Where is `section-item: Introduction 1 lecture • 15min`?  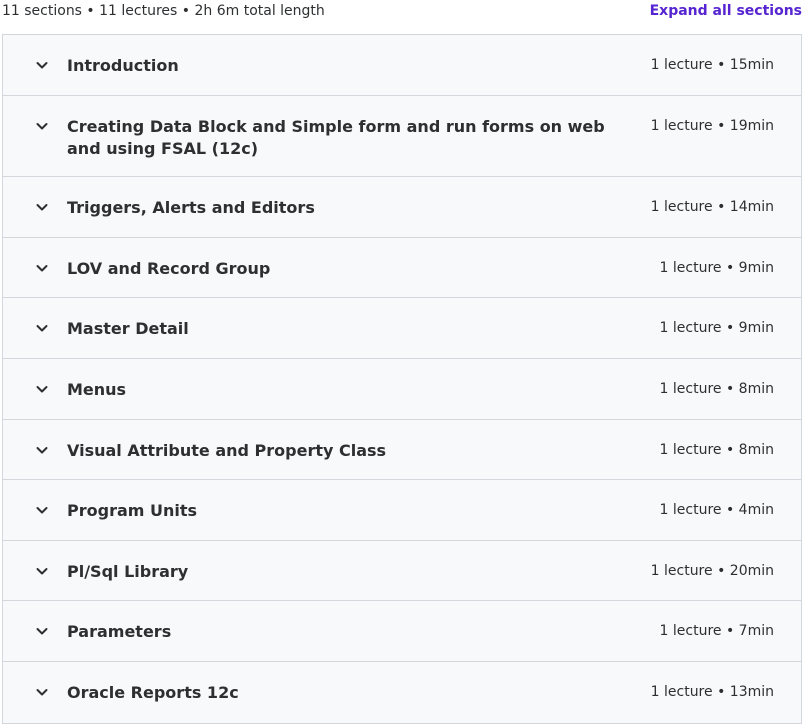
section-item: Introduction 1 lecture • 15min is located at coordinates (402, 65).